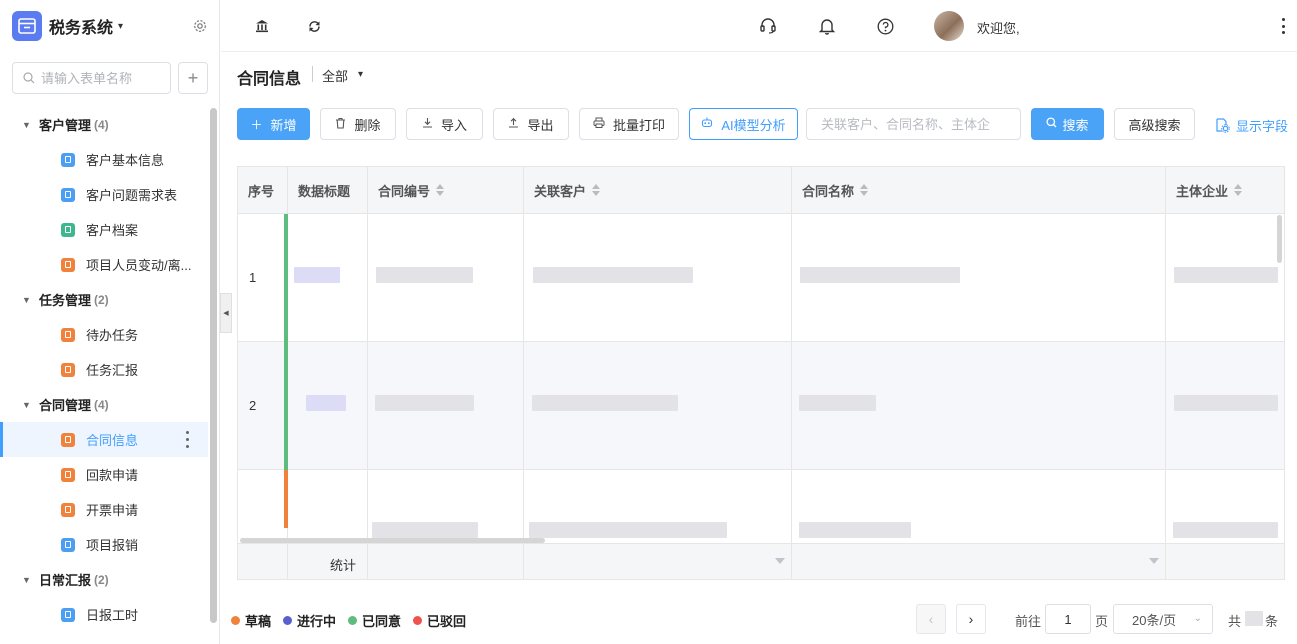 The image size is (1297, 644). I want to click on tree-item-active: 合同信息, so click(104, 439).